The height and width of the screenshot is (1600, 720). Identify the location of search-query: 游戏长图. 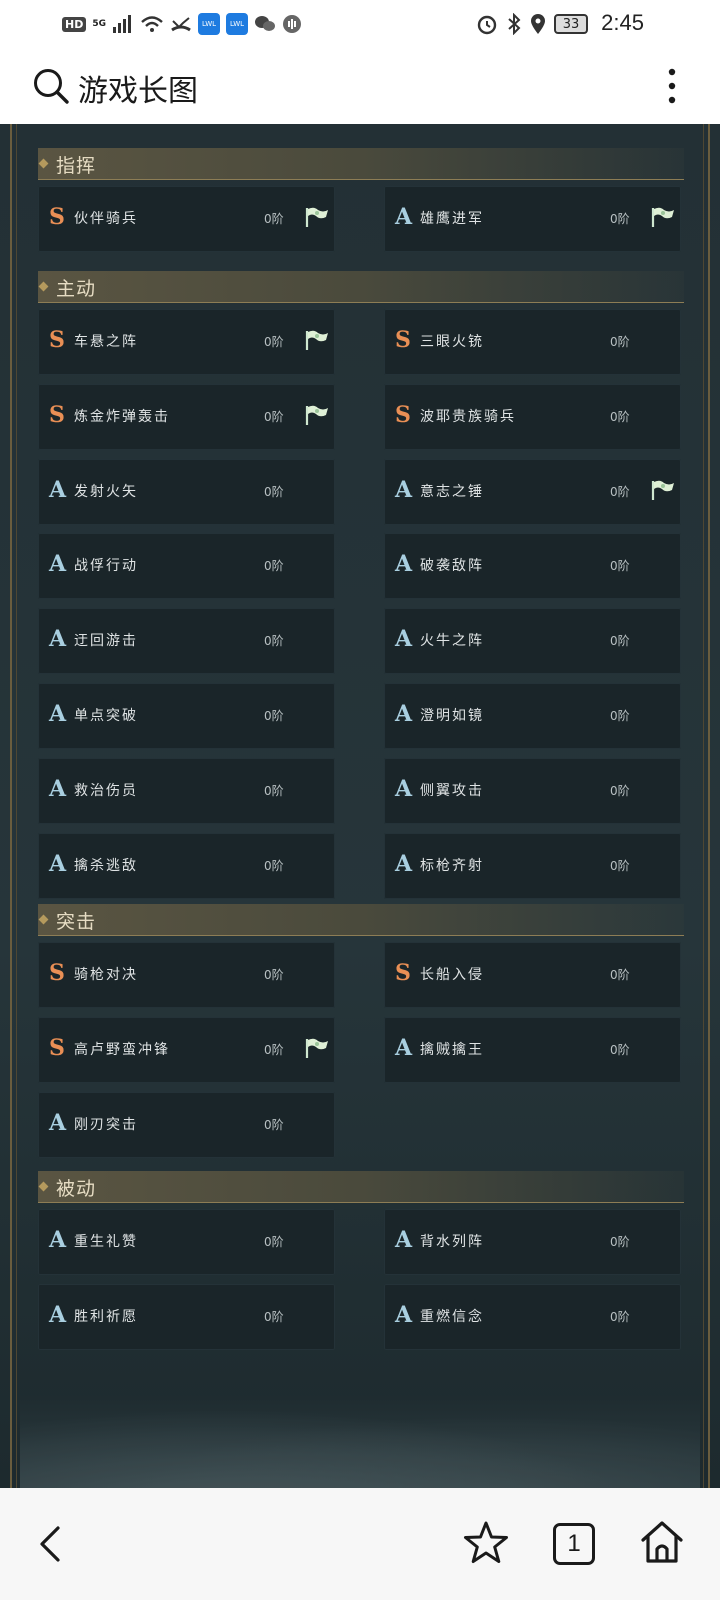
(138, 88).